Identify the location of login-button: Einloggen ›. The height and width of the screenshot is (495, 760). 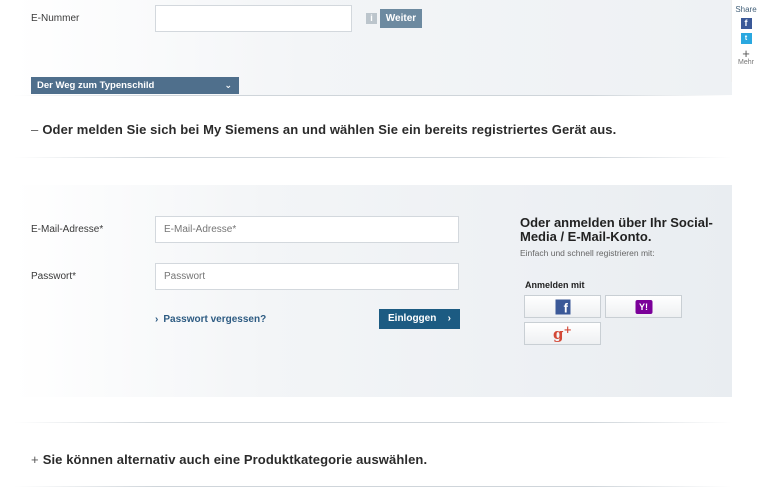
(419, 319).